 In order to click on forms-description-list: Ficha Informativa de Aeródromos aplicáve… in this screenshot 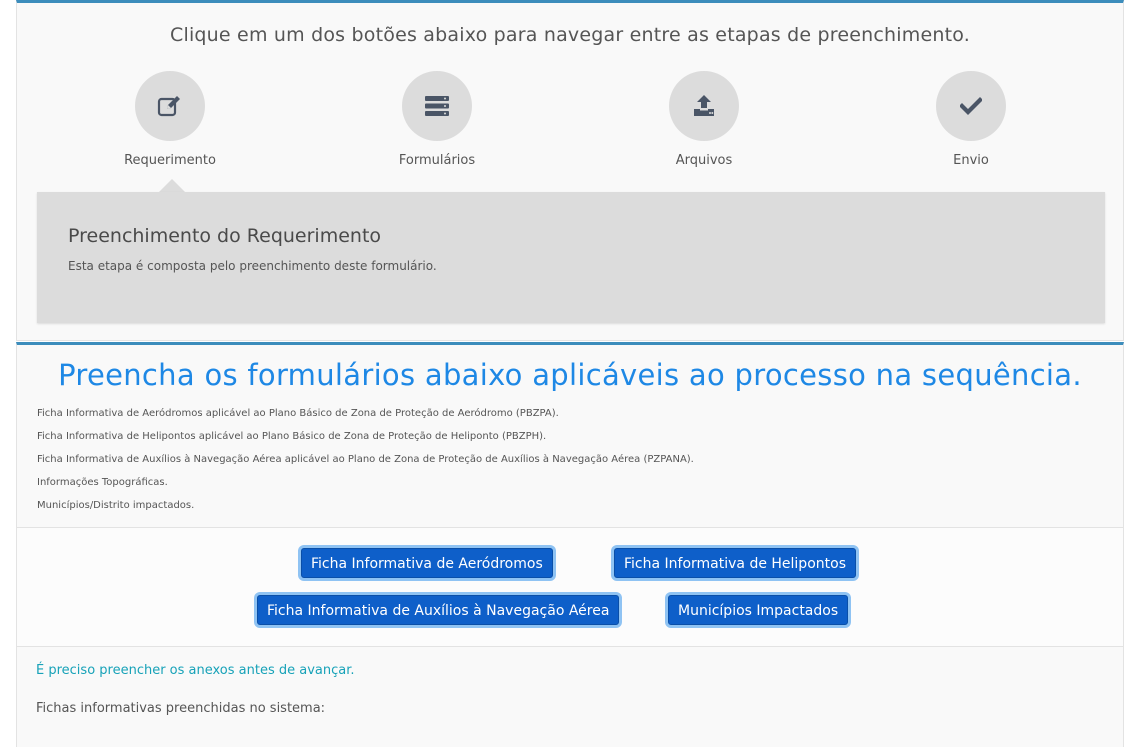, I will do `click(365, 464)`.